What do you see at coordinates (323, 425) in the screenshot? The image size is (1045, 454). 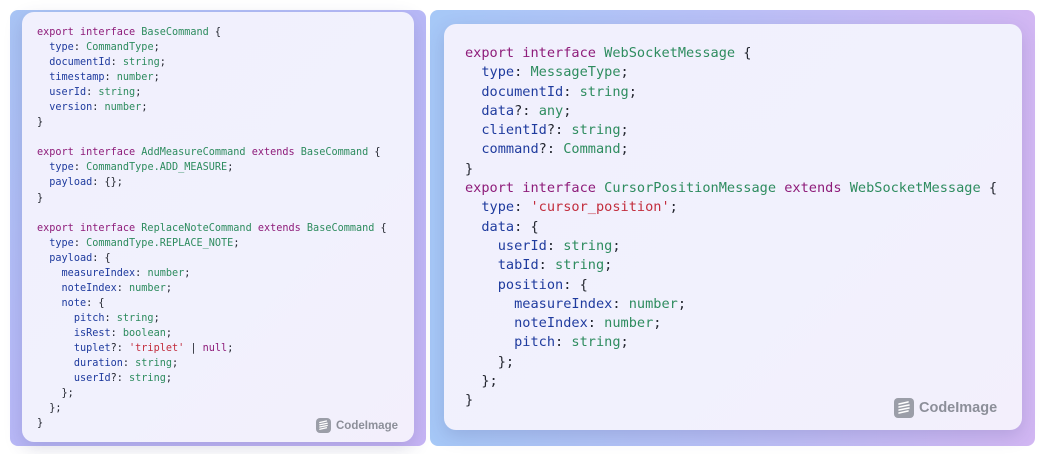 I see `codeimage-logo-icon` at bounding box center [323, 425].